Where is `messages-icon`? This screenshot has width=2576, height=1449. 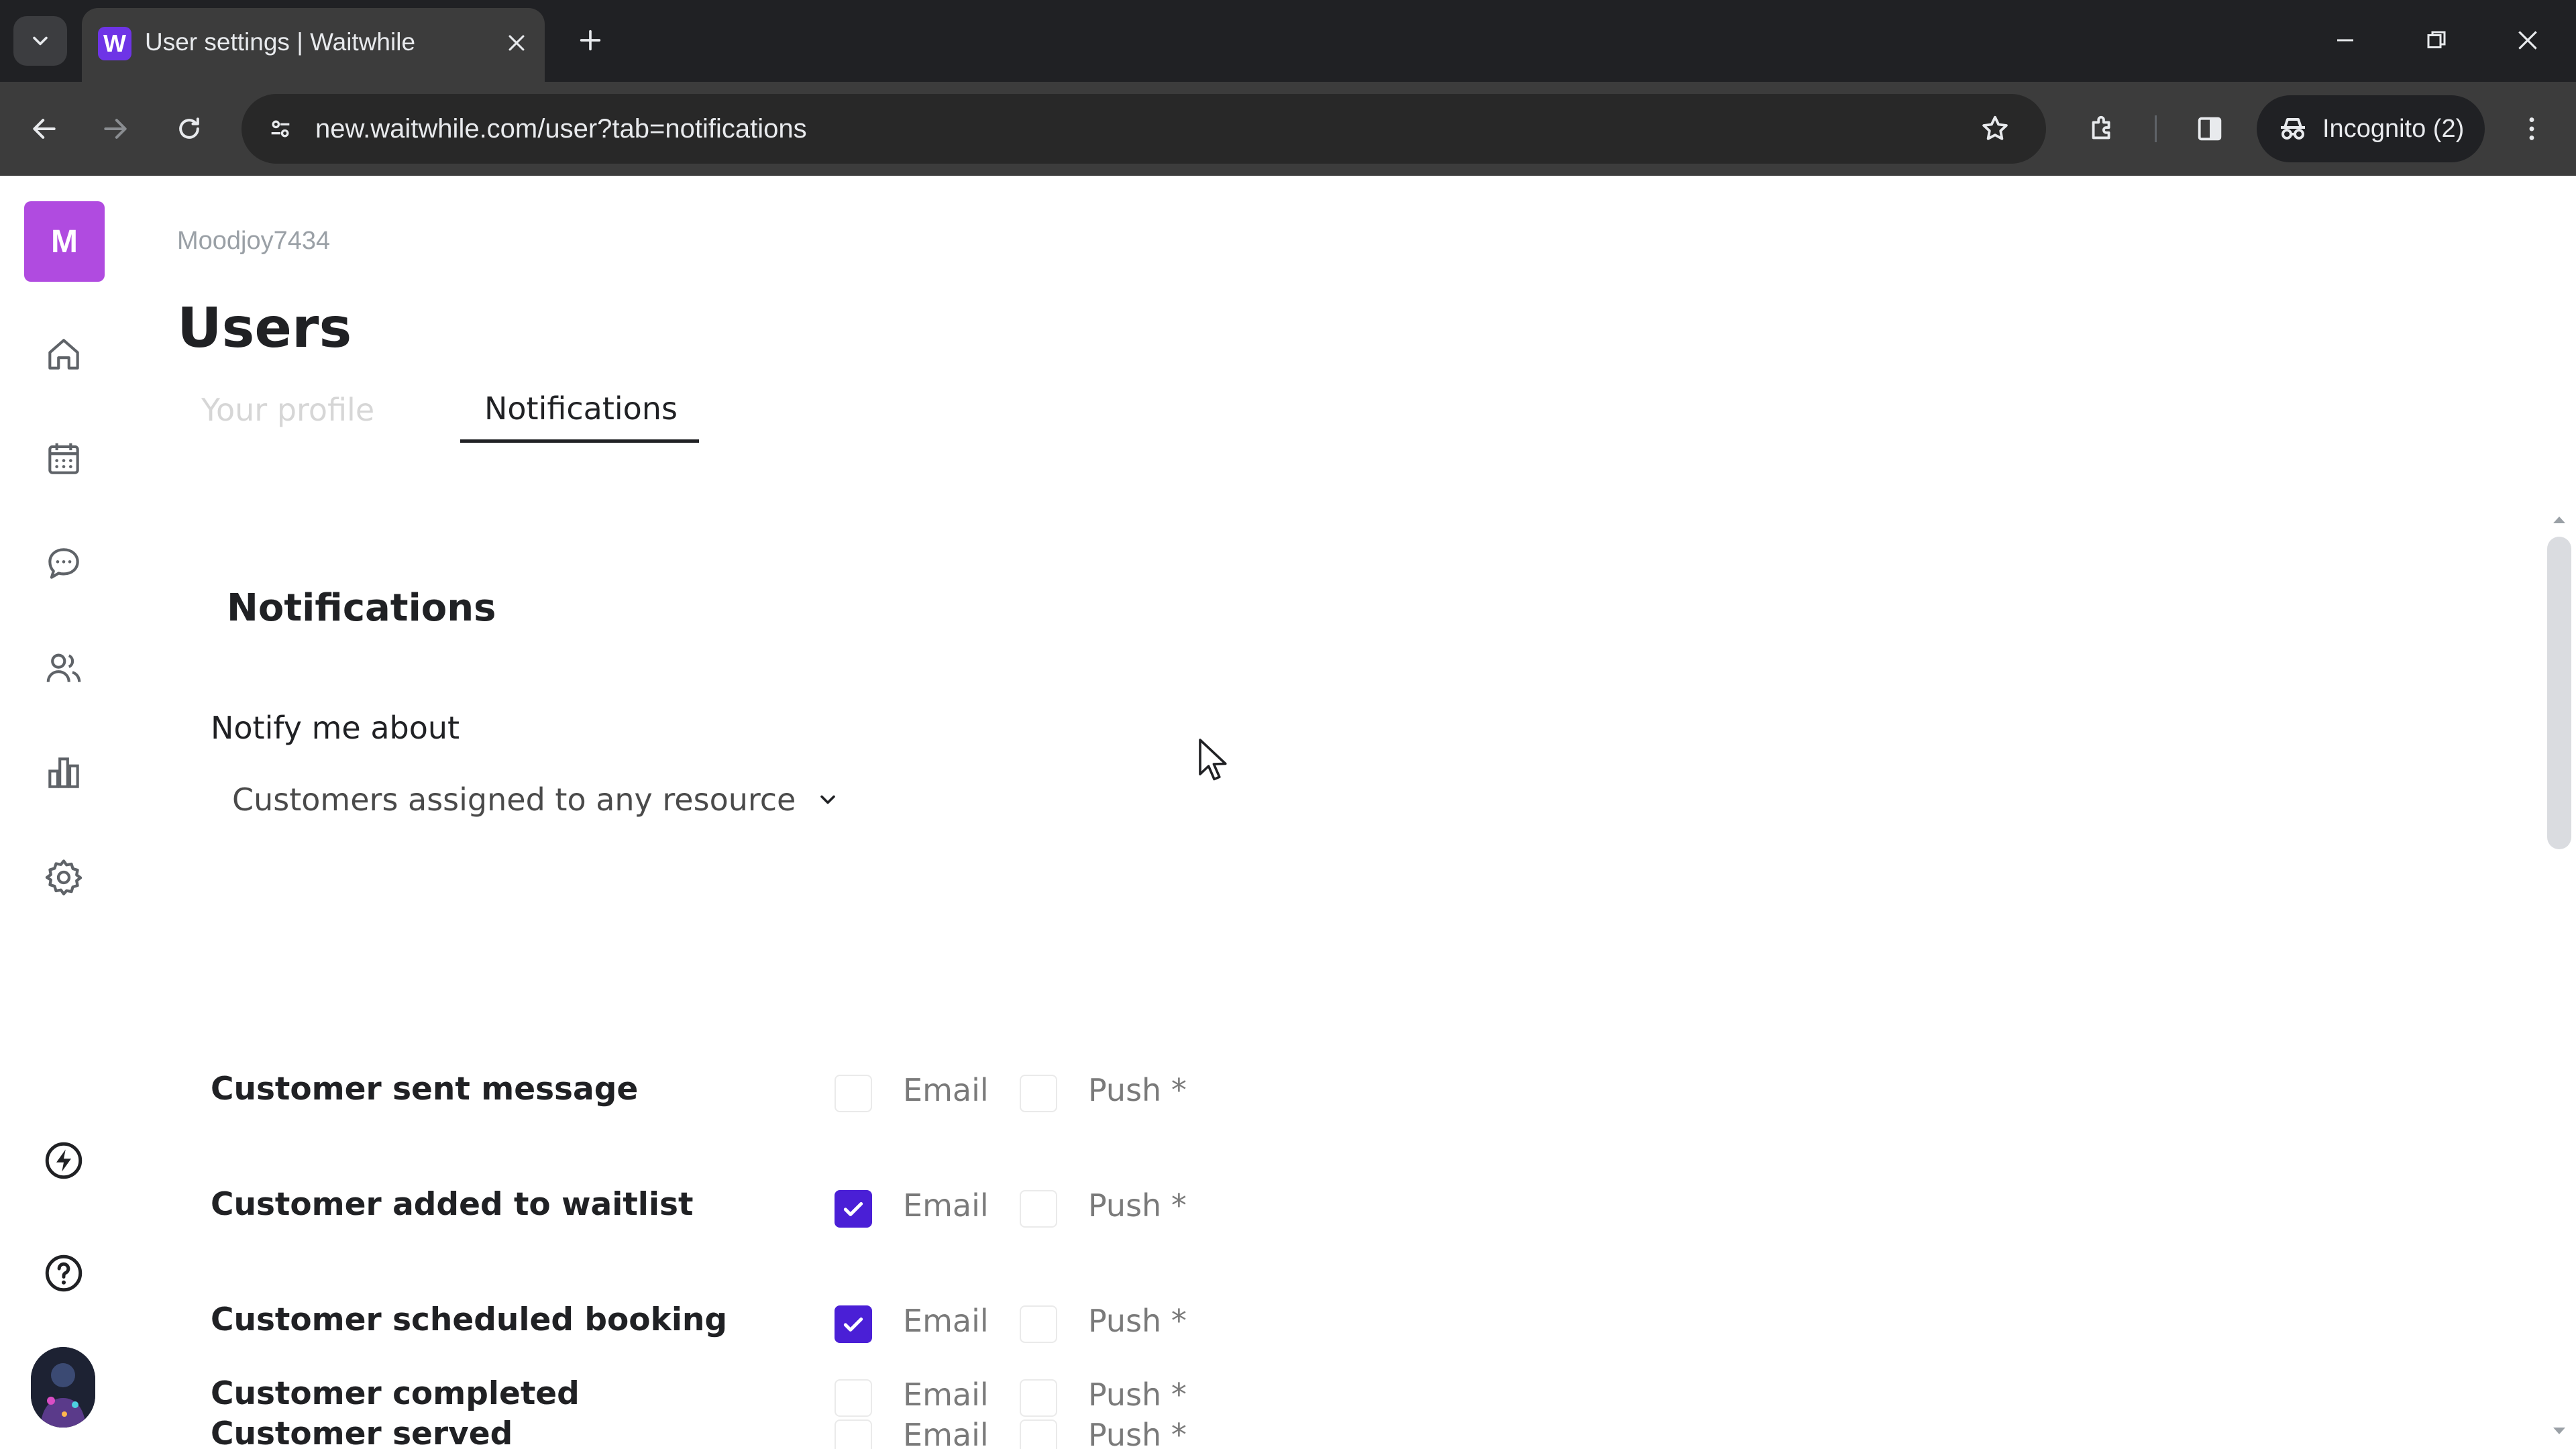
messages-icon is located at coordinates (63, 563).